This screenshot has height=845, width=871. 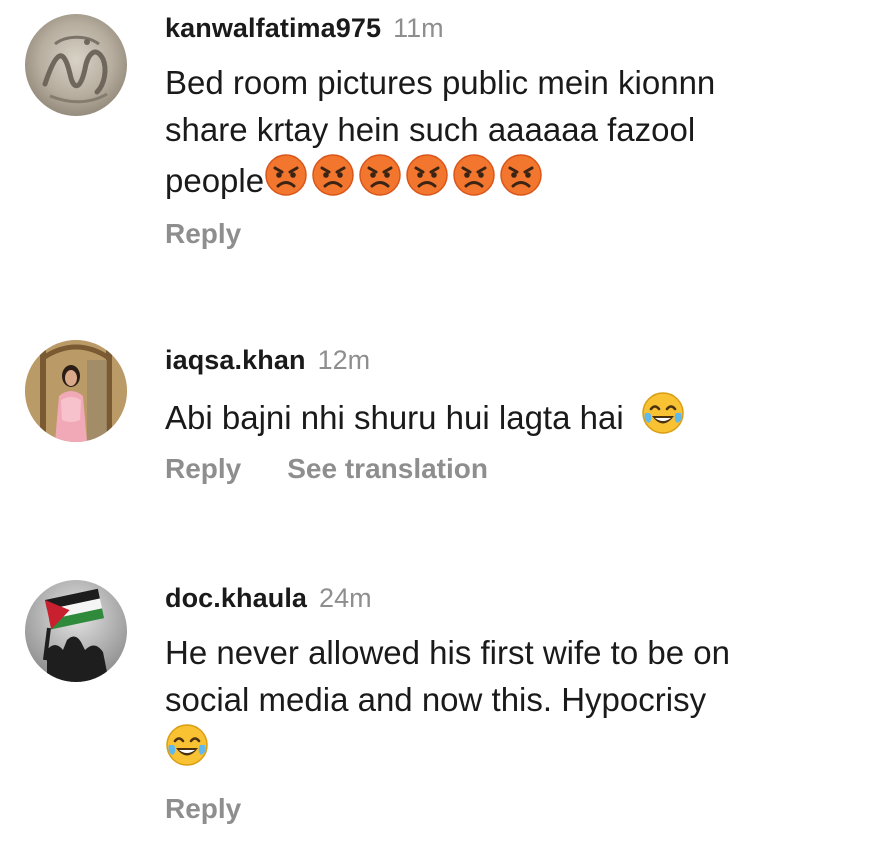 I want to click on emoji-group, so click(x=403, y=175).